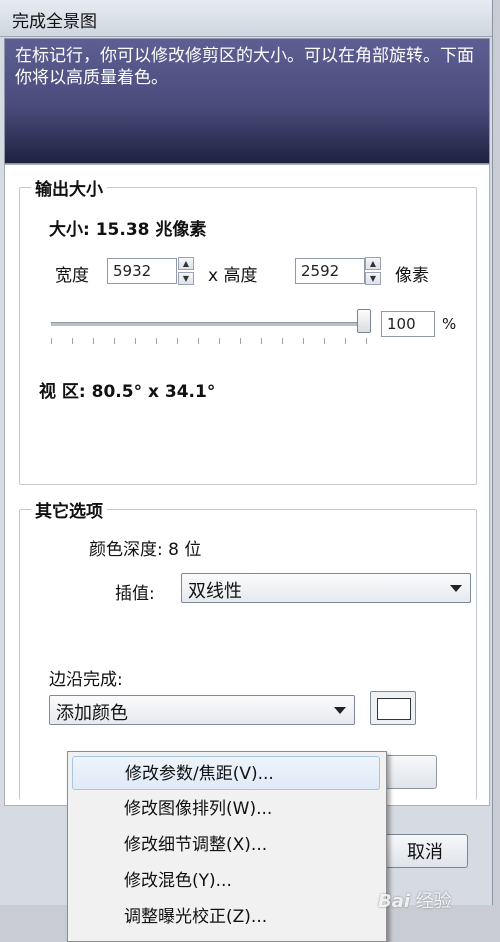 This screenshot has width=500, height=942. Describe the element at coordinates (54, 22) in the screenshot. I see `window-title: 完成全景图` at that location.